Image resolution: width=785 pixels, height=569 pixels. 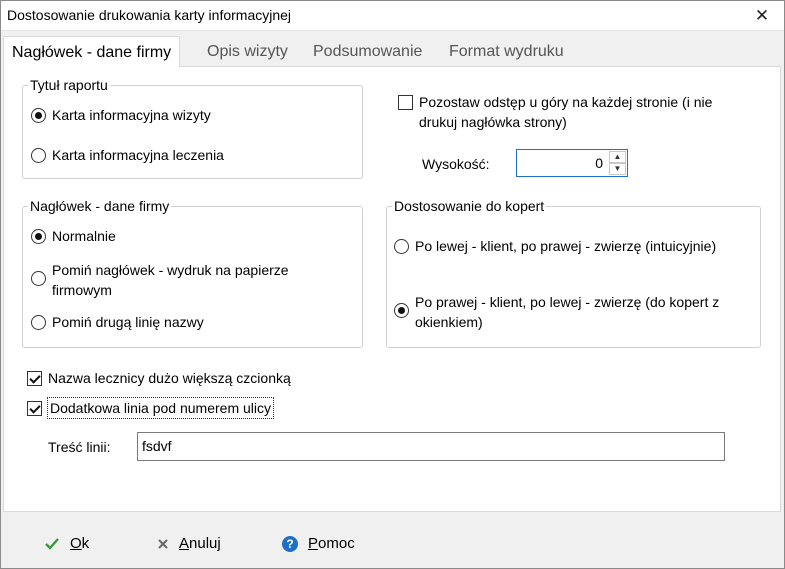 I want to click on checkbox-label: Dodatkowa linia pod numerem ulicy, so click(x=160, y=408).